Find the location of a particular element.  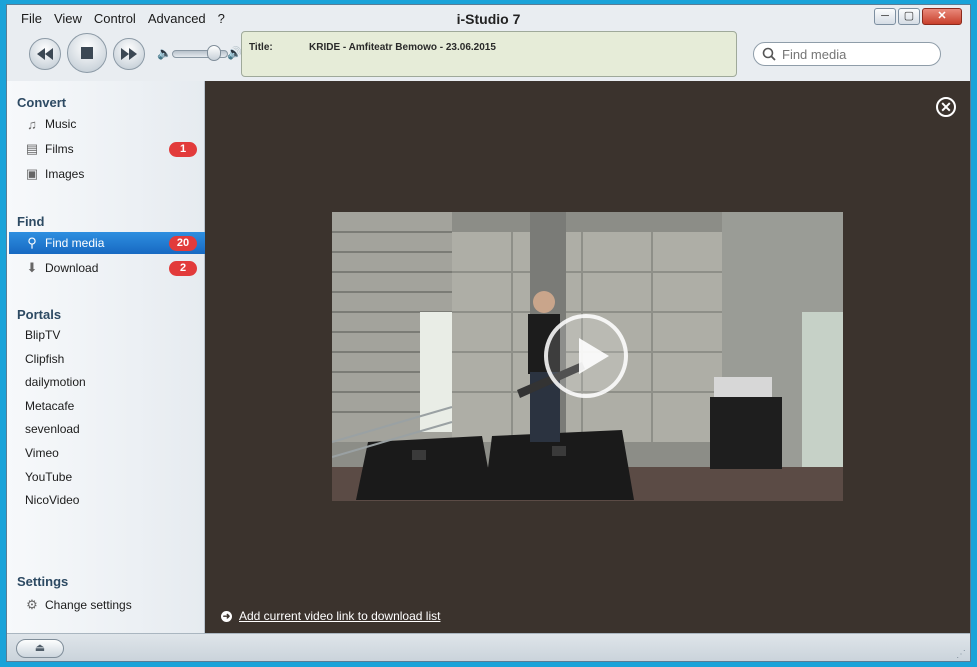

film-icon: ▤ is located at coordinates (32, 148).